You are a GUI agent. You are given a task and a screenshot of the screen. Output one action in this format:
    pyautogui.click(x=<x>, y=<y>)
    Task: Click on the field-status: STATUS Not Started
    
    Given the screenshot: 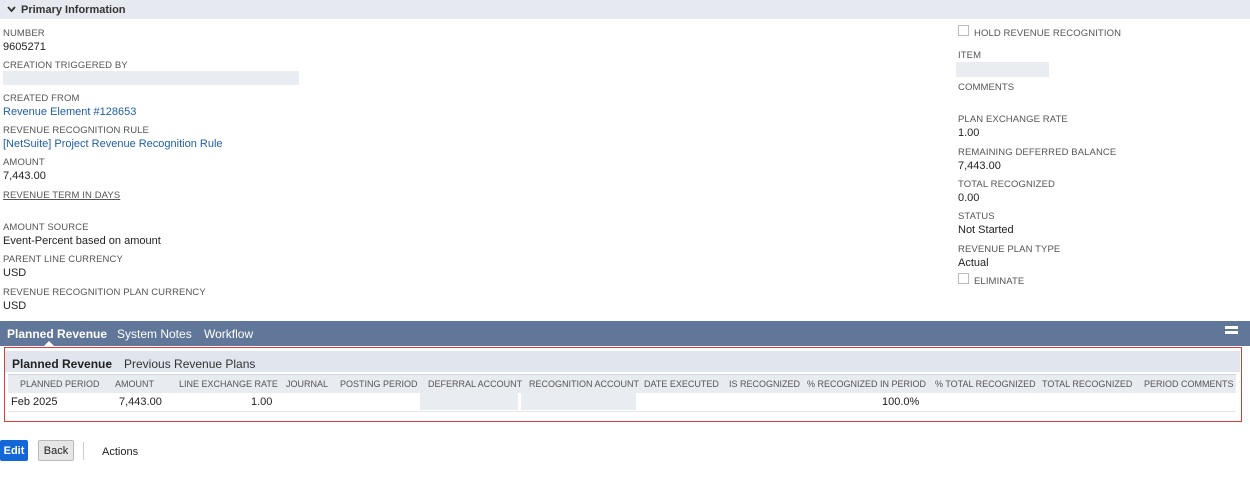 What is the action you would take?
    pyautogui.click(x=986, y=224)
    